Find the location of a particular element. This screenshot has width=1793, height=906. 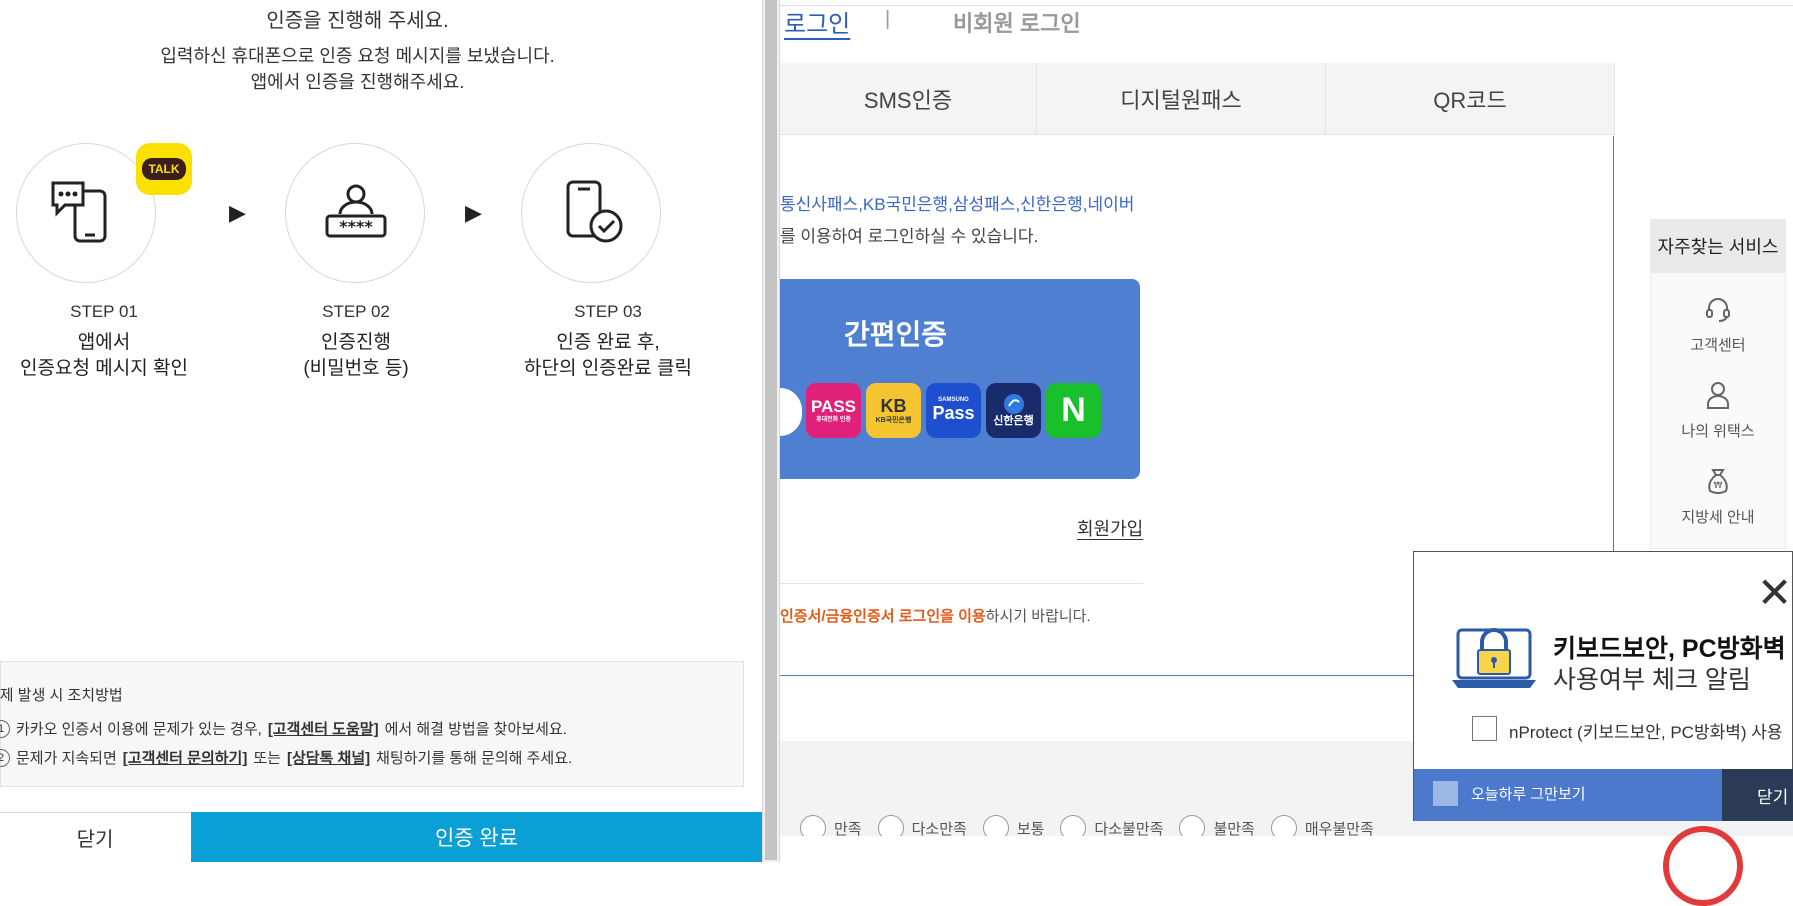

quick-item-my-wetax: 나의 위택스 is located at coordinates (1718, 410).